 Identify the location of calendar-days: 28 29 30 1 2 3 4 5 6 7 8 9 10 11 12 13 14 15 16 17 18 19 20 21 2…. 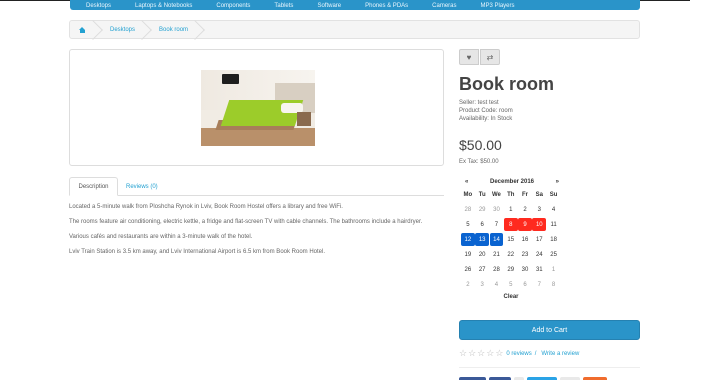
(511, 248).